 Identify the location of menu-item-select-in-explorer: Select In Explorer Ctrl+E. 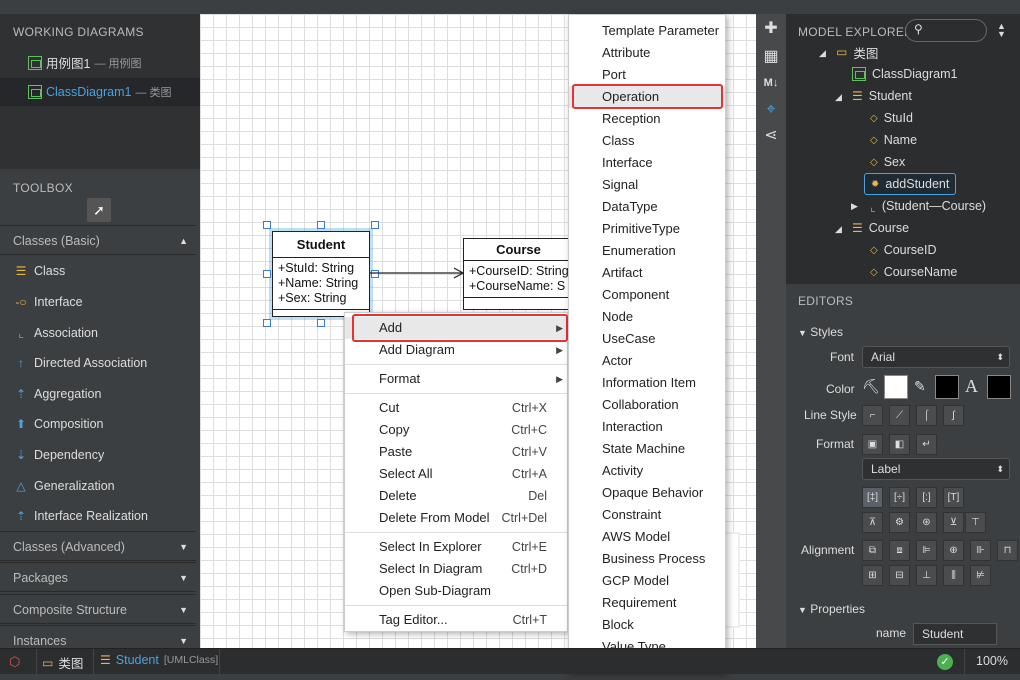
(456, 547).